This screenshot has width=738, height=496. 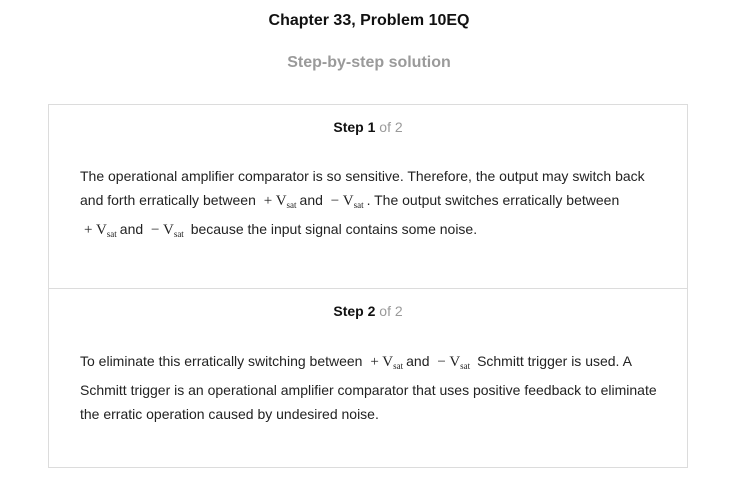 I want to click on solution-subtitle: Step-by-step solution, so click(x=369, y=62).